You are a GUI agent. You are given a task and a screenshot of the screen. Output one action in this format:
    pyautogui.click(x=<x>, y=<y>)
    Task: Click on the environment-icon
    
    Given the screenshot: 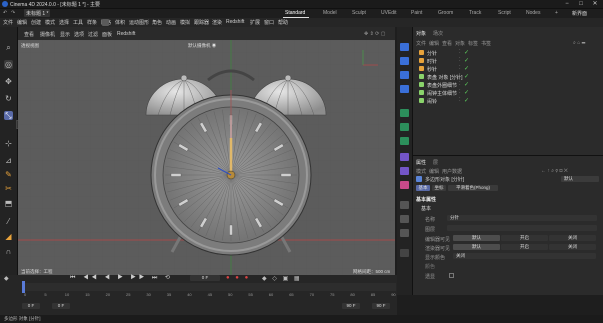 What is the action you would take?
    pyautogui.click(x=404, y=233)
    